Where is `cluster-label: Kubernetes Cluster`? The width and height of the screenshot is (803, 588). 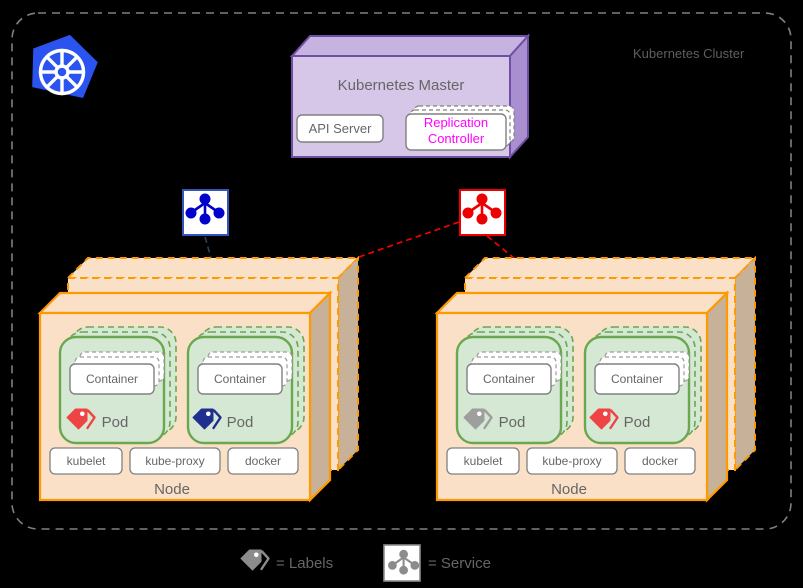 cluster-label: Kubernetes Cluster is located at coordinates (689, 53).